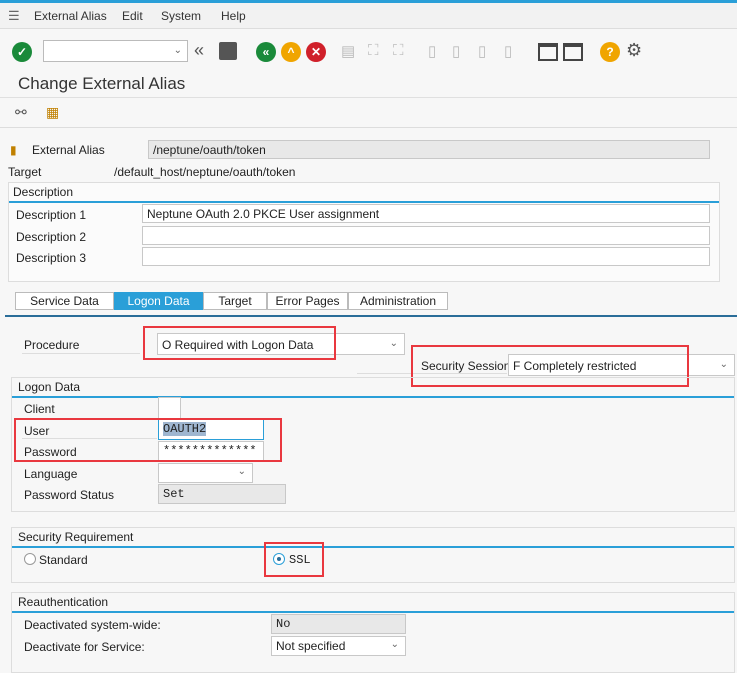 The image size is (737, 673). I want to click on procedure-label: Procedure, so click(52, 345).